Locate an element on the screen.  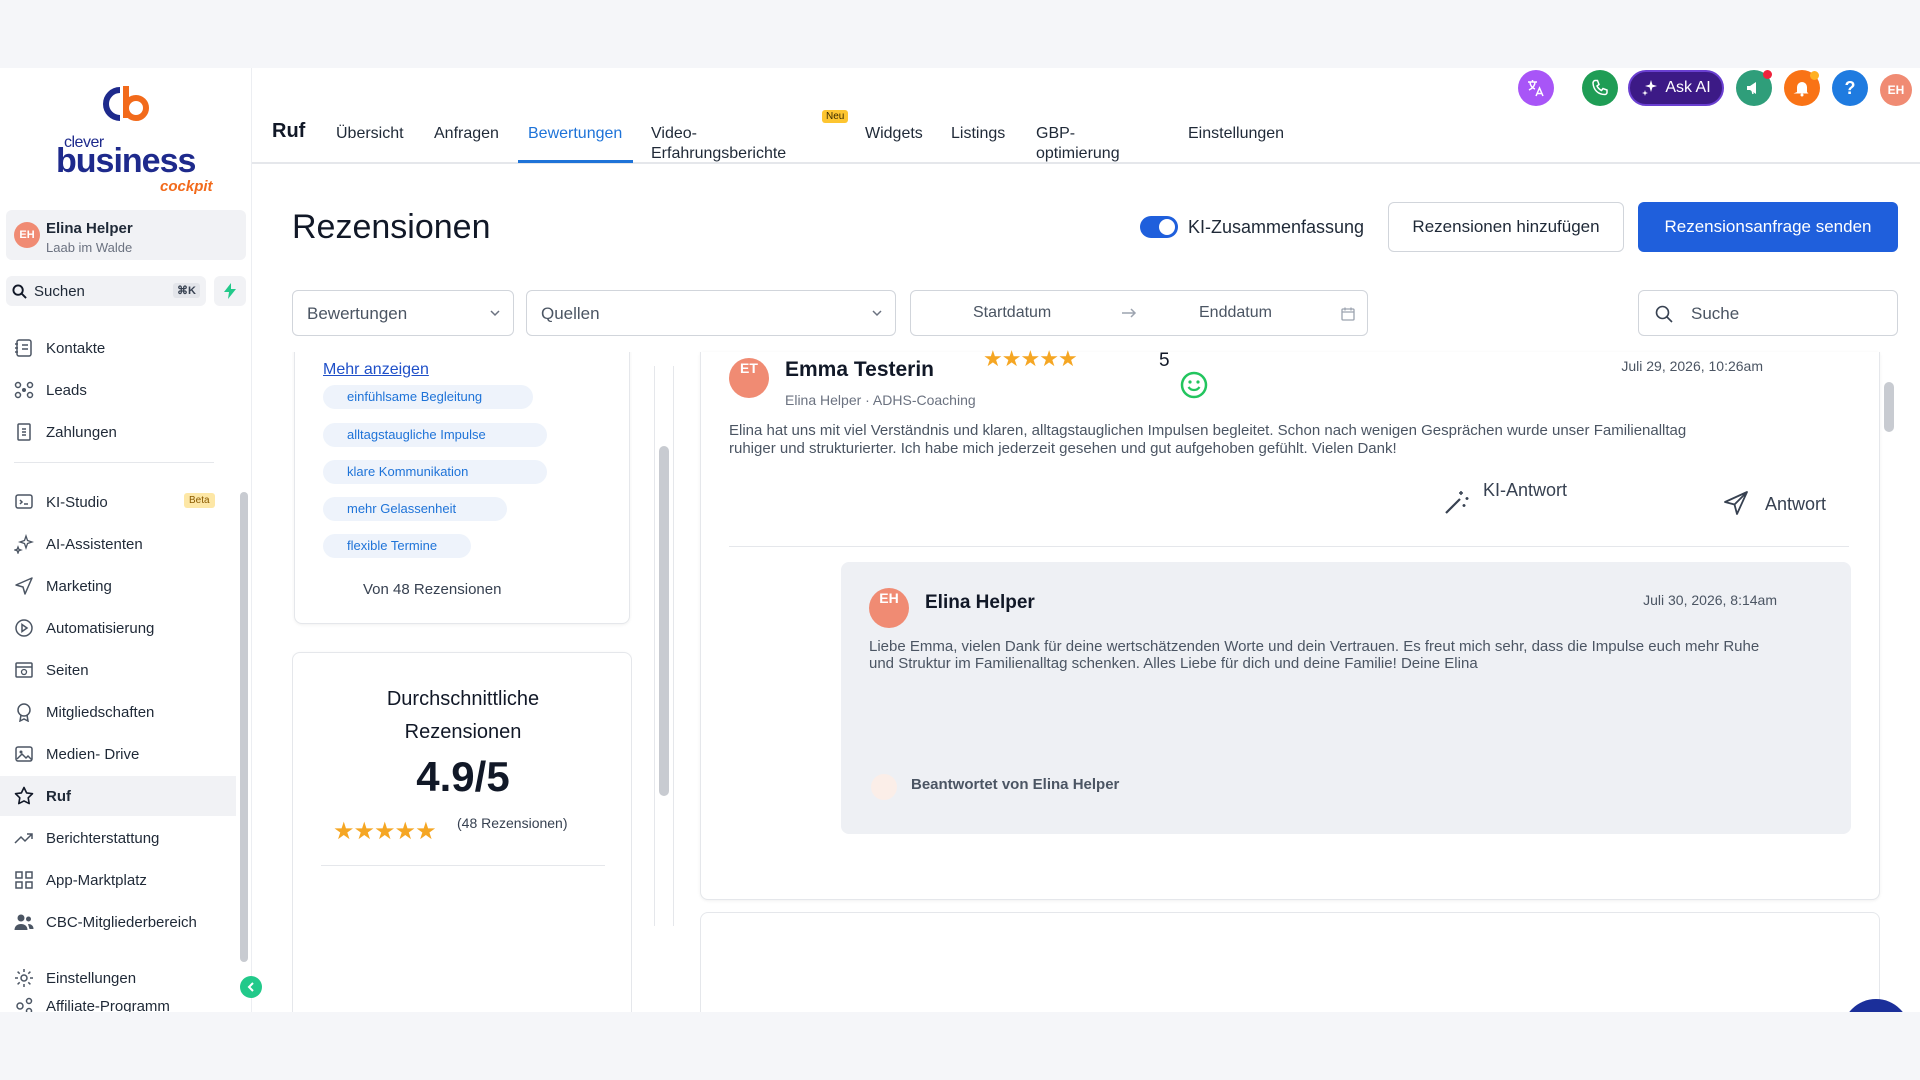
sidebar-item-kontakte: Kontakte is located at coordinates (118, 348).